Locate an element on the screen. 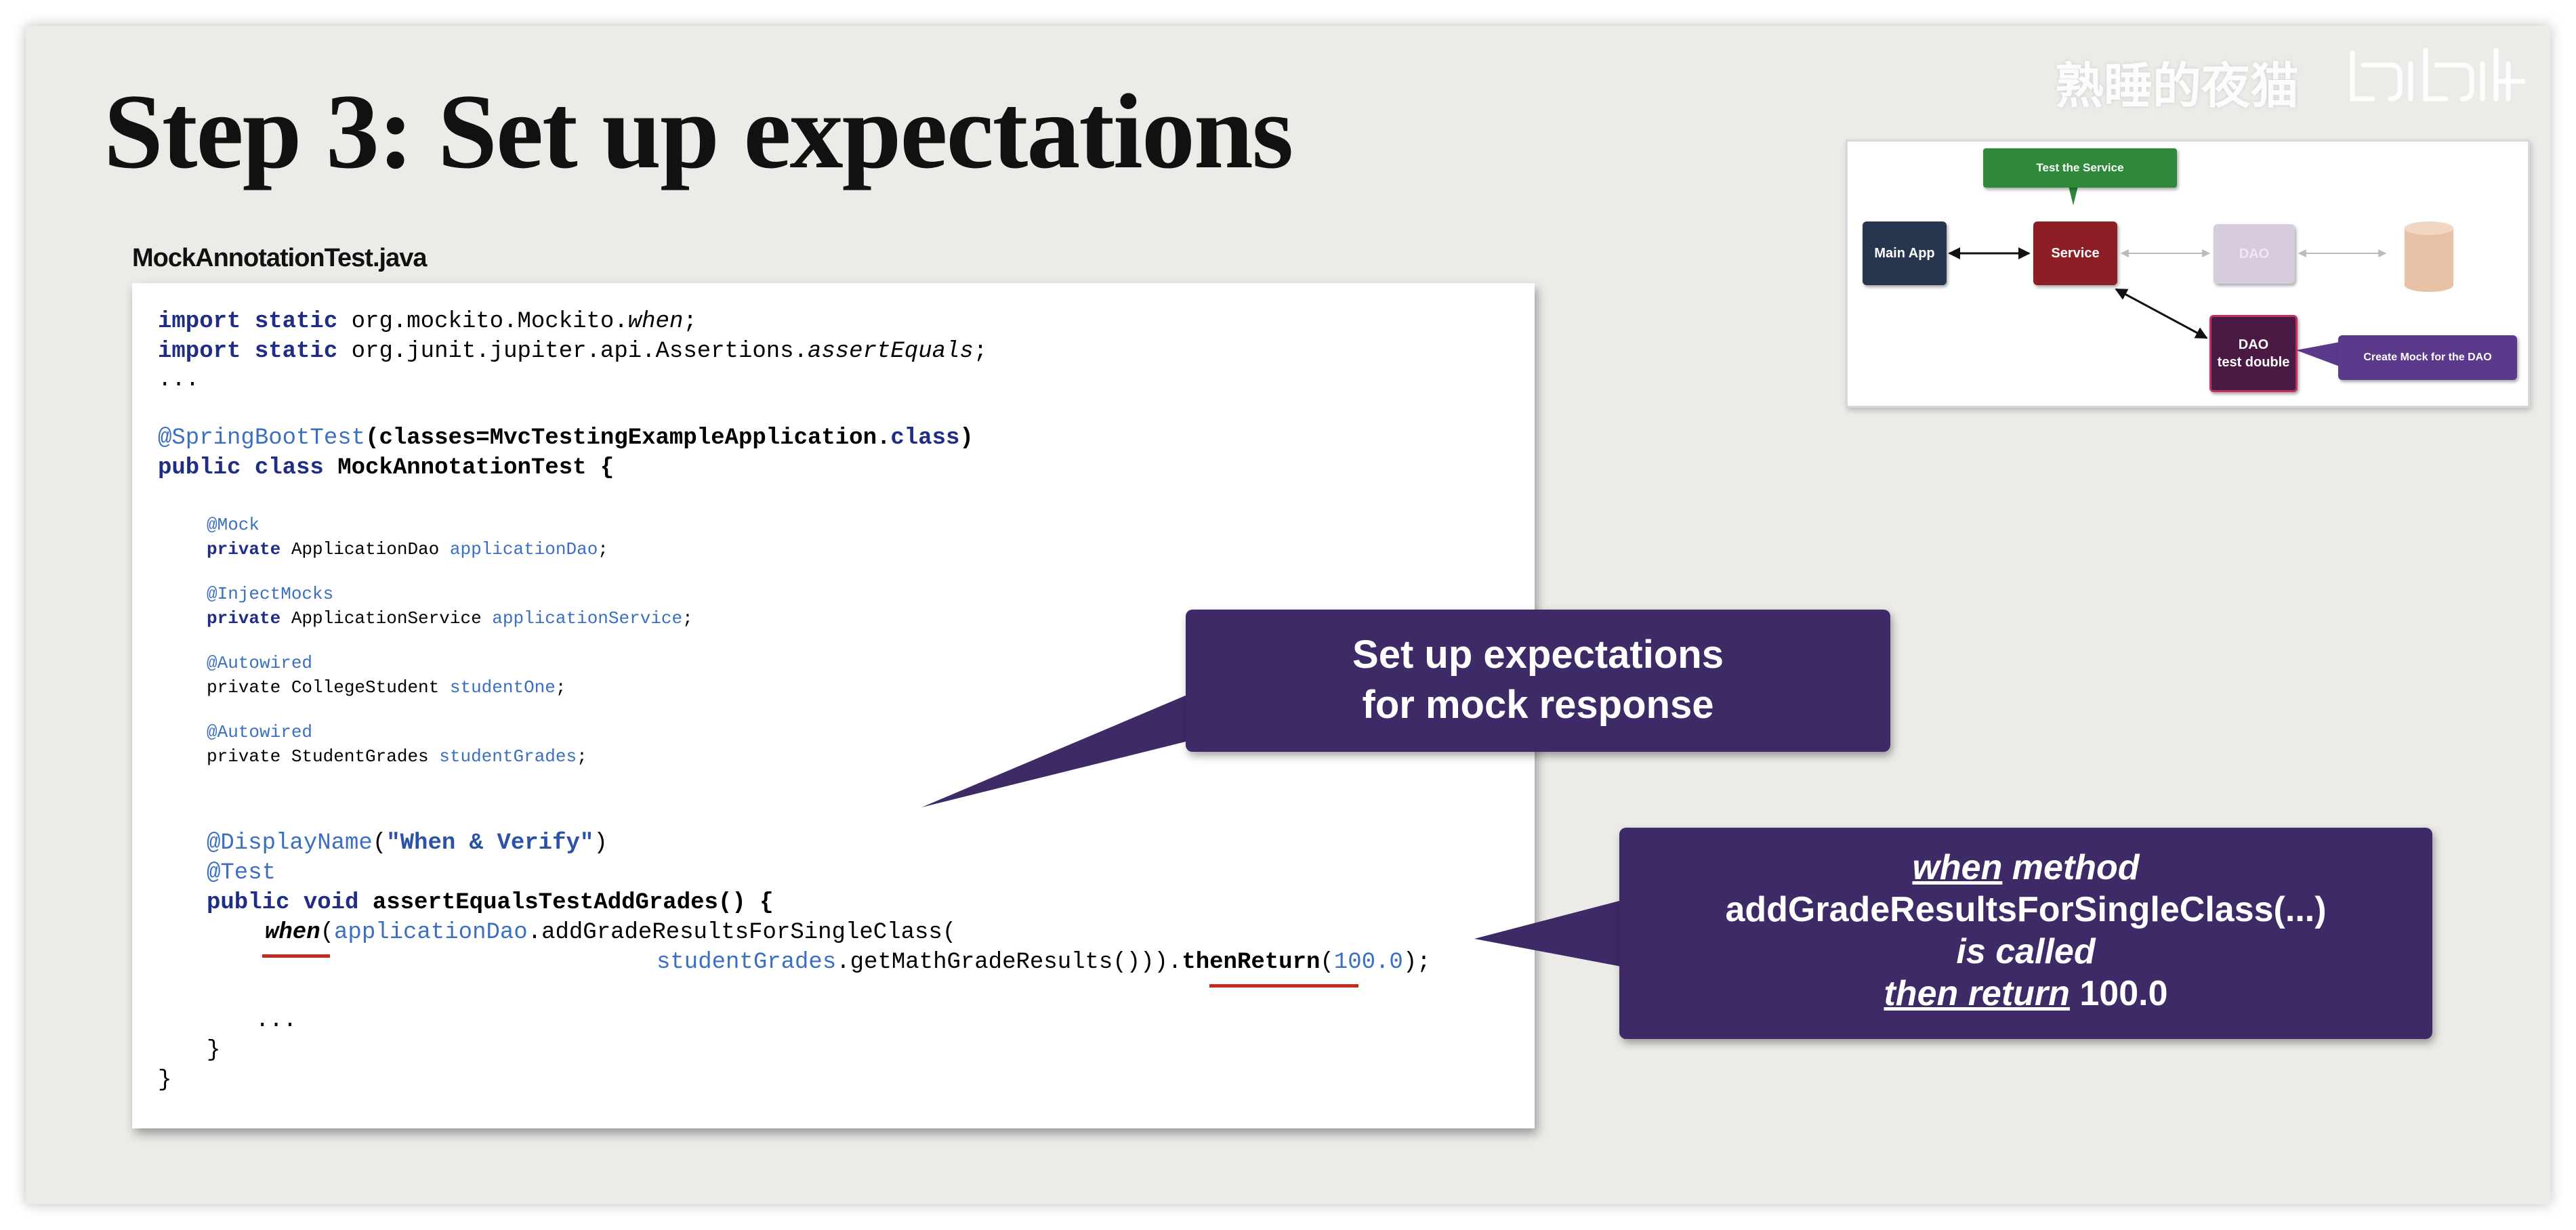 This screenshot has height=1230, width=2576. code-line: @Test is located at coordinates (241, 873).